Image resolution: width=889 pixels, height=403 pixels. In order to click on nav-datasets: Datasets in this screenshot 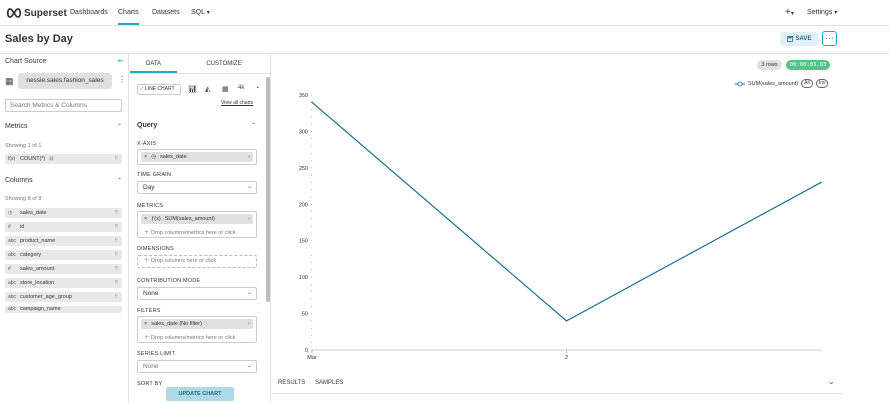, I will do `click(166, 12)`.